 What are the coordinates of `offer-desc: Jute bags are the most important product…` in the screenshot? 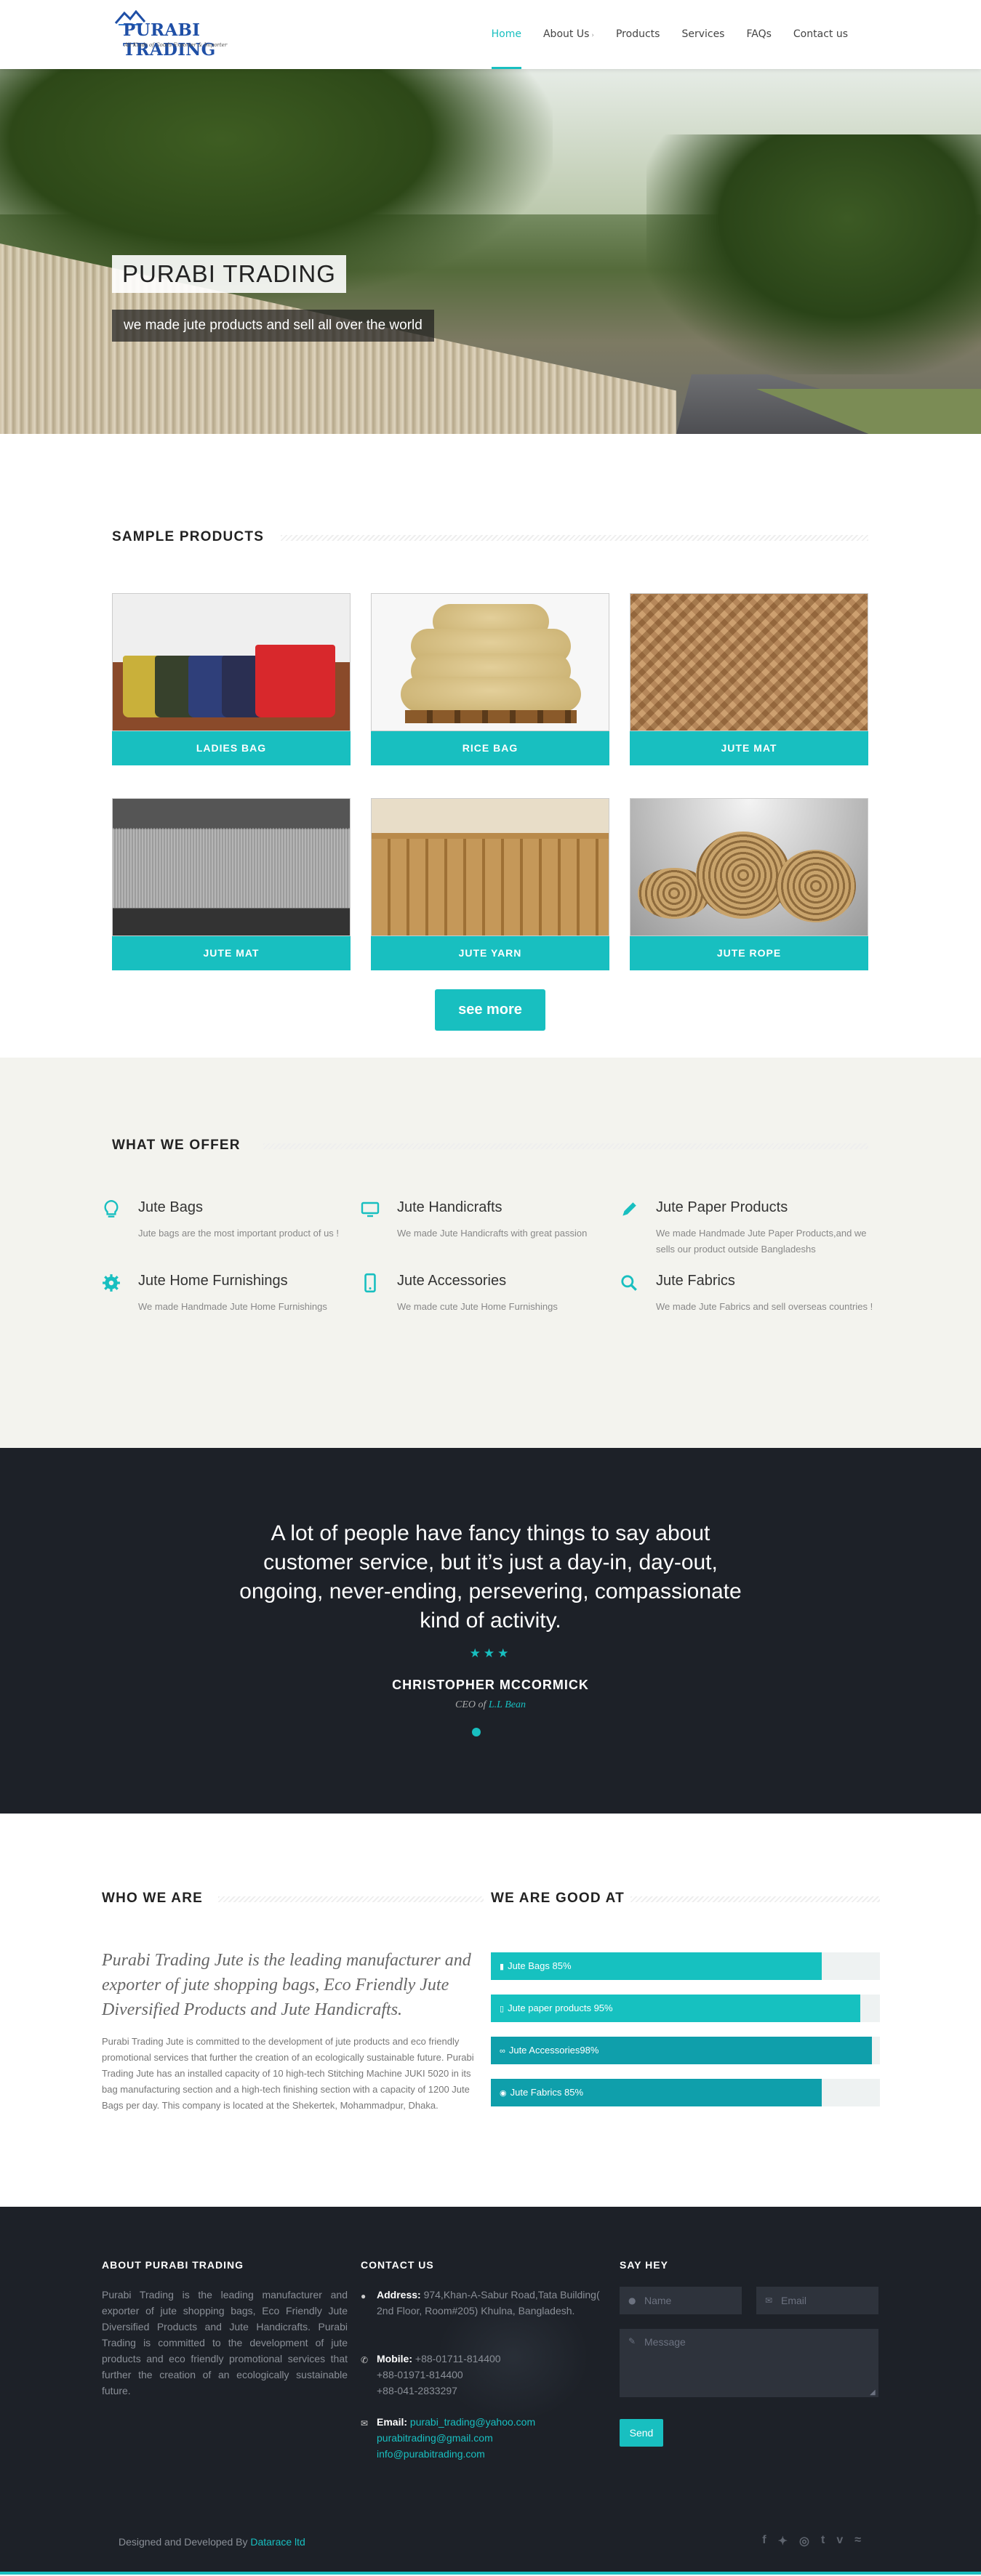 It's located at (239, 1233).